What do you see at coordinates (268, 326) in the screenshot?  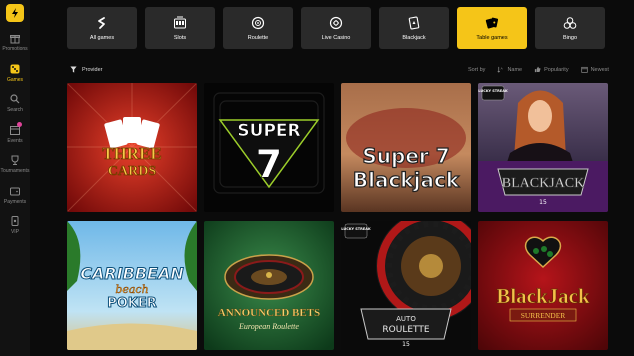 I see `game-subtitle: European Roulette` at bounding box center [268, 326].